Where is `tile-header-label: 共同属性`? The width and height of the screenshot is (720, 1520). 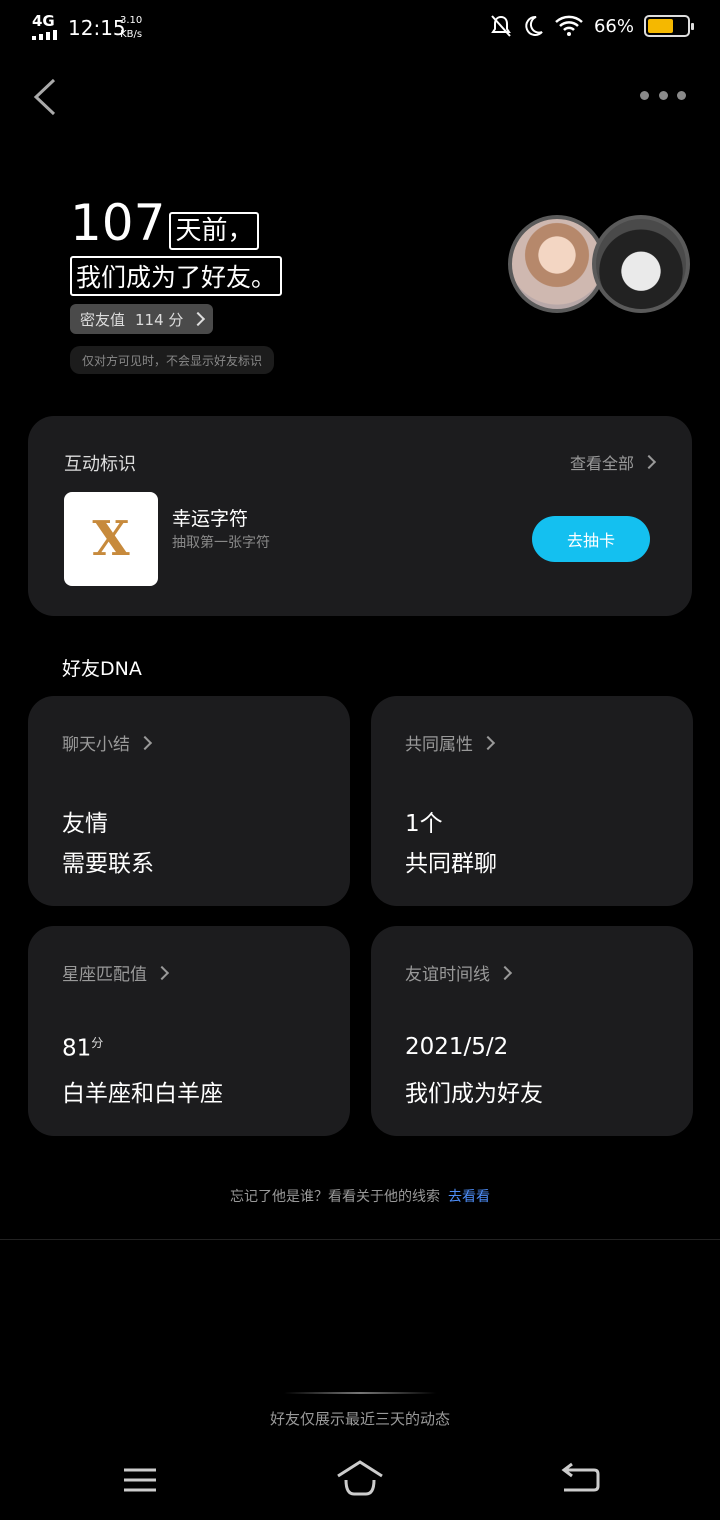 tile-header-label: 共同属性 is located at coordinates (439, 745).